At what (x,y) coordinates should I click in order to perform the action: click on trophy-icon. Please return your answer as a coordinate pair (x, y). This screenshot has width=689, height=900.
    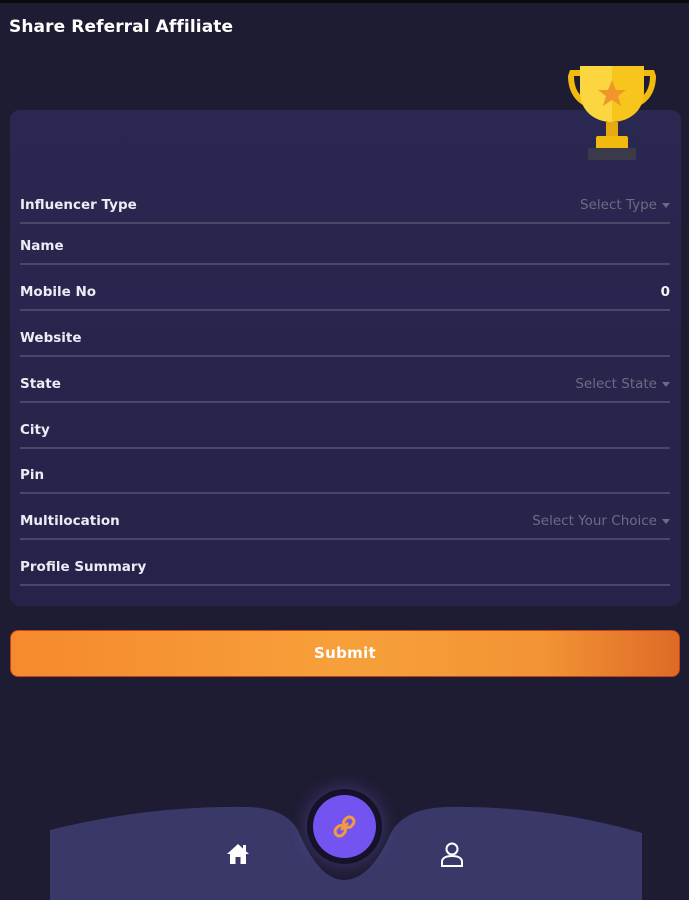
    Looking at the image, I should click on (612, 113).